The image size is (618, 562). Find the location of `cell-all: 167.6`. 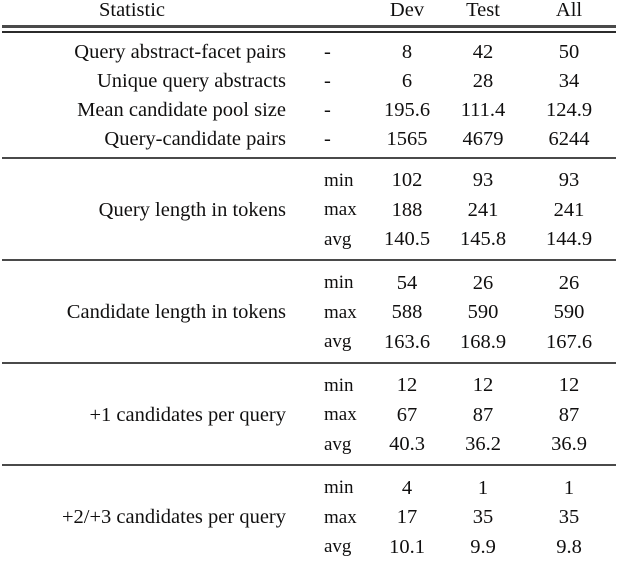

cell-all: 167.6 is located at coordinates (569, 341).